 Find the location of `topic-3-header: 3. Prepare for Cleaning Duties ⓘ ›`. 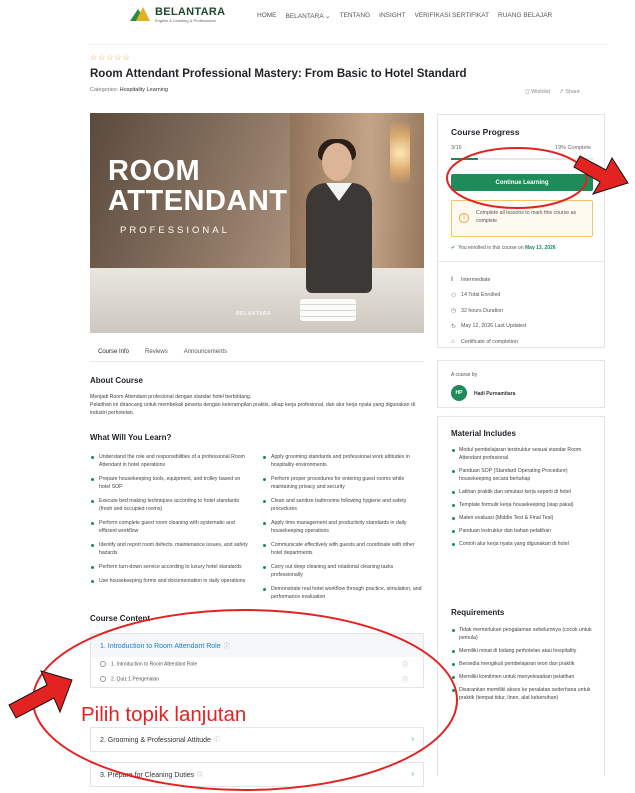

topic-3-header: 3. Prepare for Cleaning Duties ⓘ › is located at coordinates (257, 774).